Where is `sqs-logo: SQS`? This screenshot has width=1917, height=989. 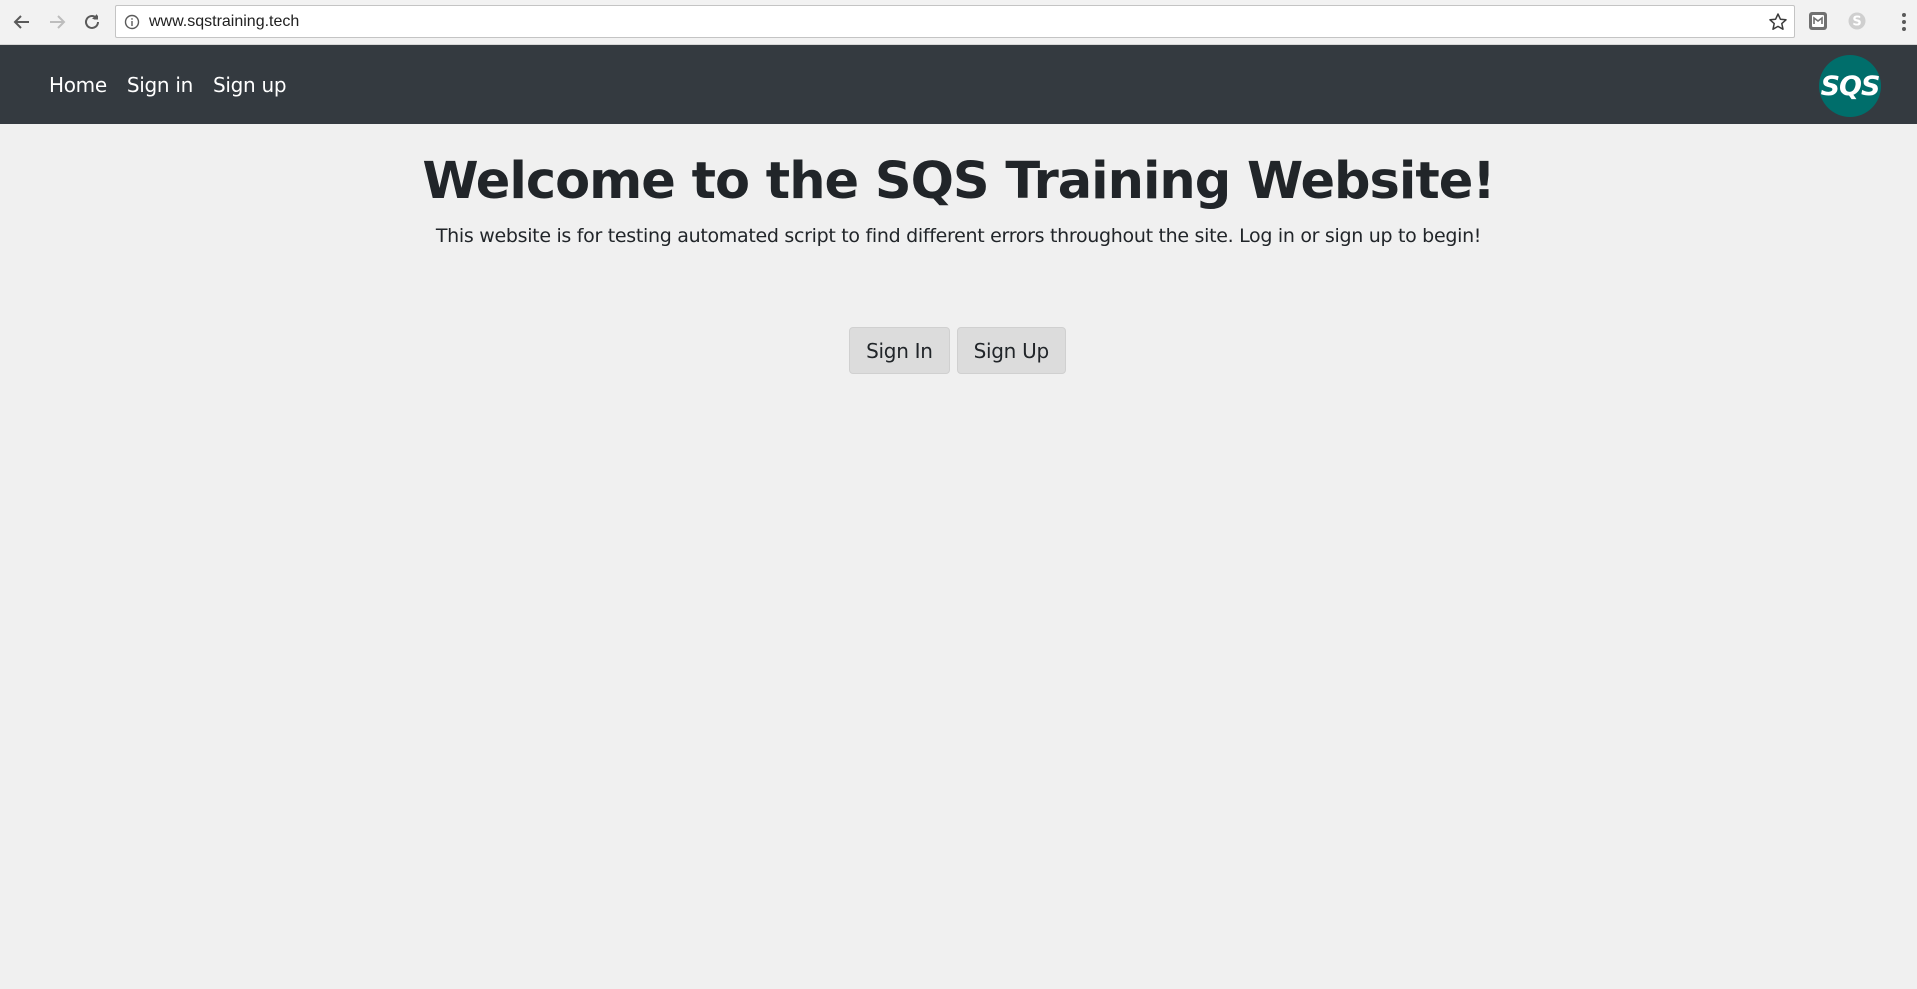
sqs-logo: SQS is located at coordinates (1850, 86).